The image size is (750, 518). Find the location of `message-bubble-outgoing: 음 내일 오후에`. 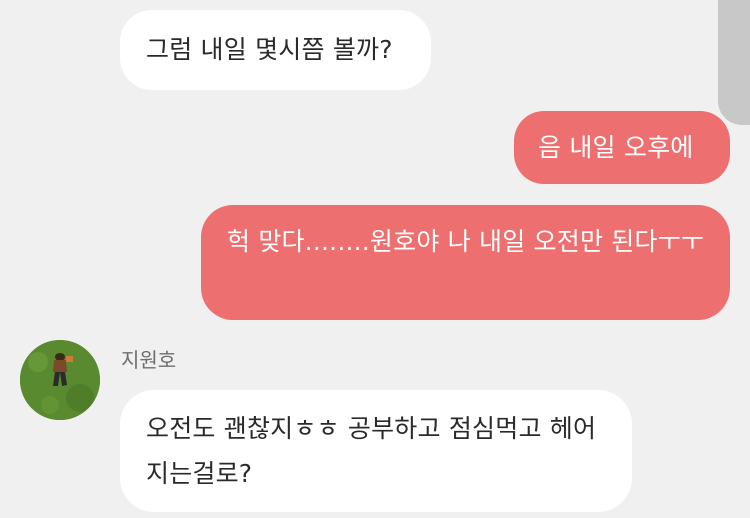

message-bubble-outgoing: 음 내일 오후에 is located at coordinates (622, 147).